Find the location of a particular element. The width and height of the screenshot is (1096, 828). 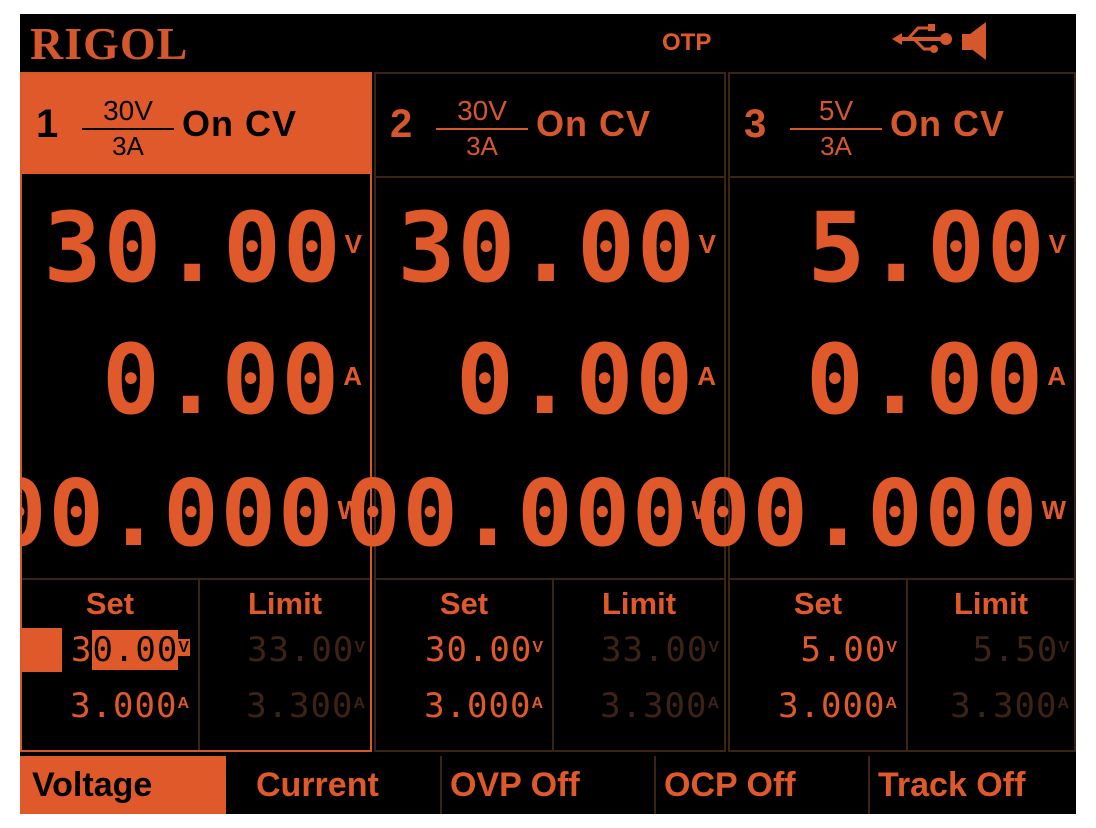

edit-cursor is located at coordinates (42, 650).